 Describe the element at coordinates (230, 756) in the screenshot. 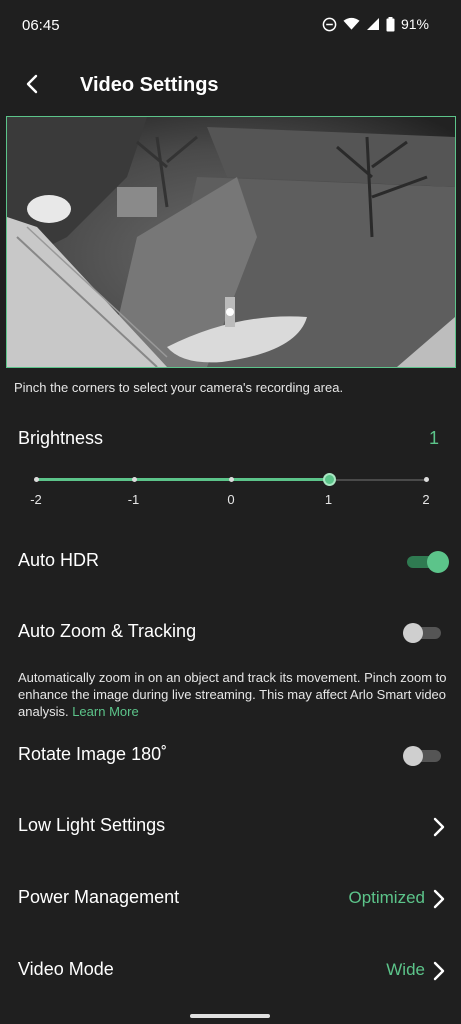

I see `rotate-image-row: Rotate Image 180˚` at that location.